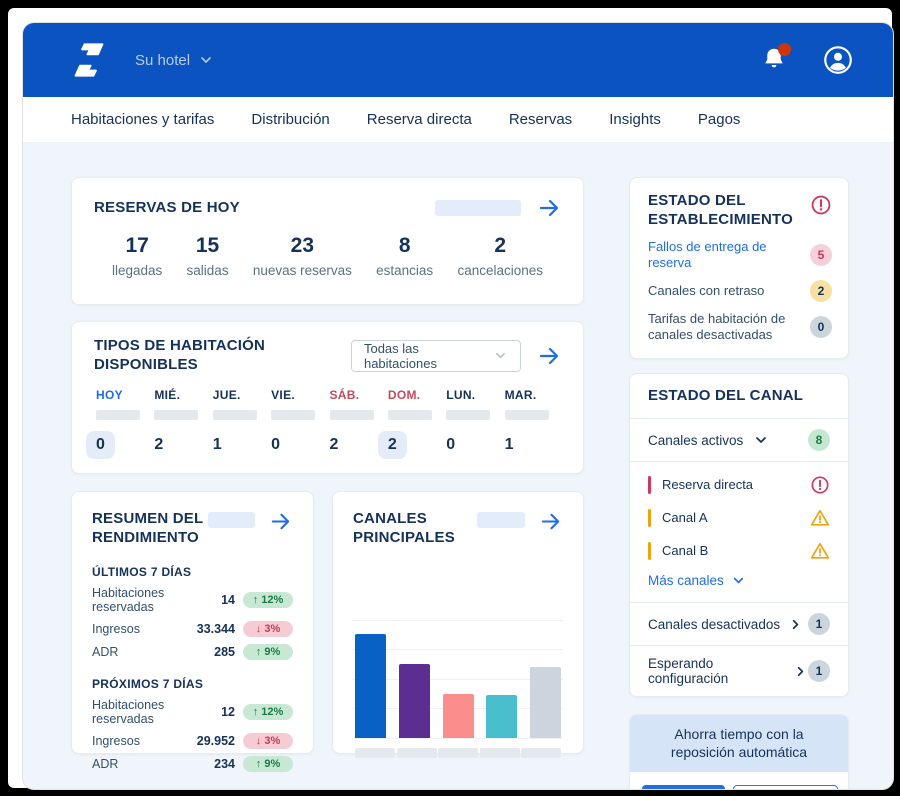 The width and height of the screenshot is (900, 796). What do you see at coordinates (116, 628) in the screenshot?
I see `kpi-label: Ingresos` at bounding box center [116, 628].